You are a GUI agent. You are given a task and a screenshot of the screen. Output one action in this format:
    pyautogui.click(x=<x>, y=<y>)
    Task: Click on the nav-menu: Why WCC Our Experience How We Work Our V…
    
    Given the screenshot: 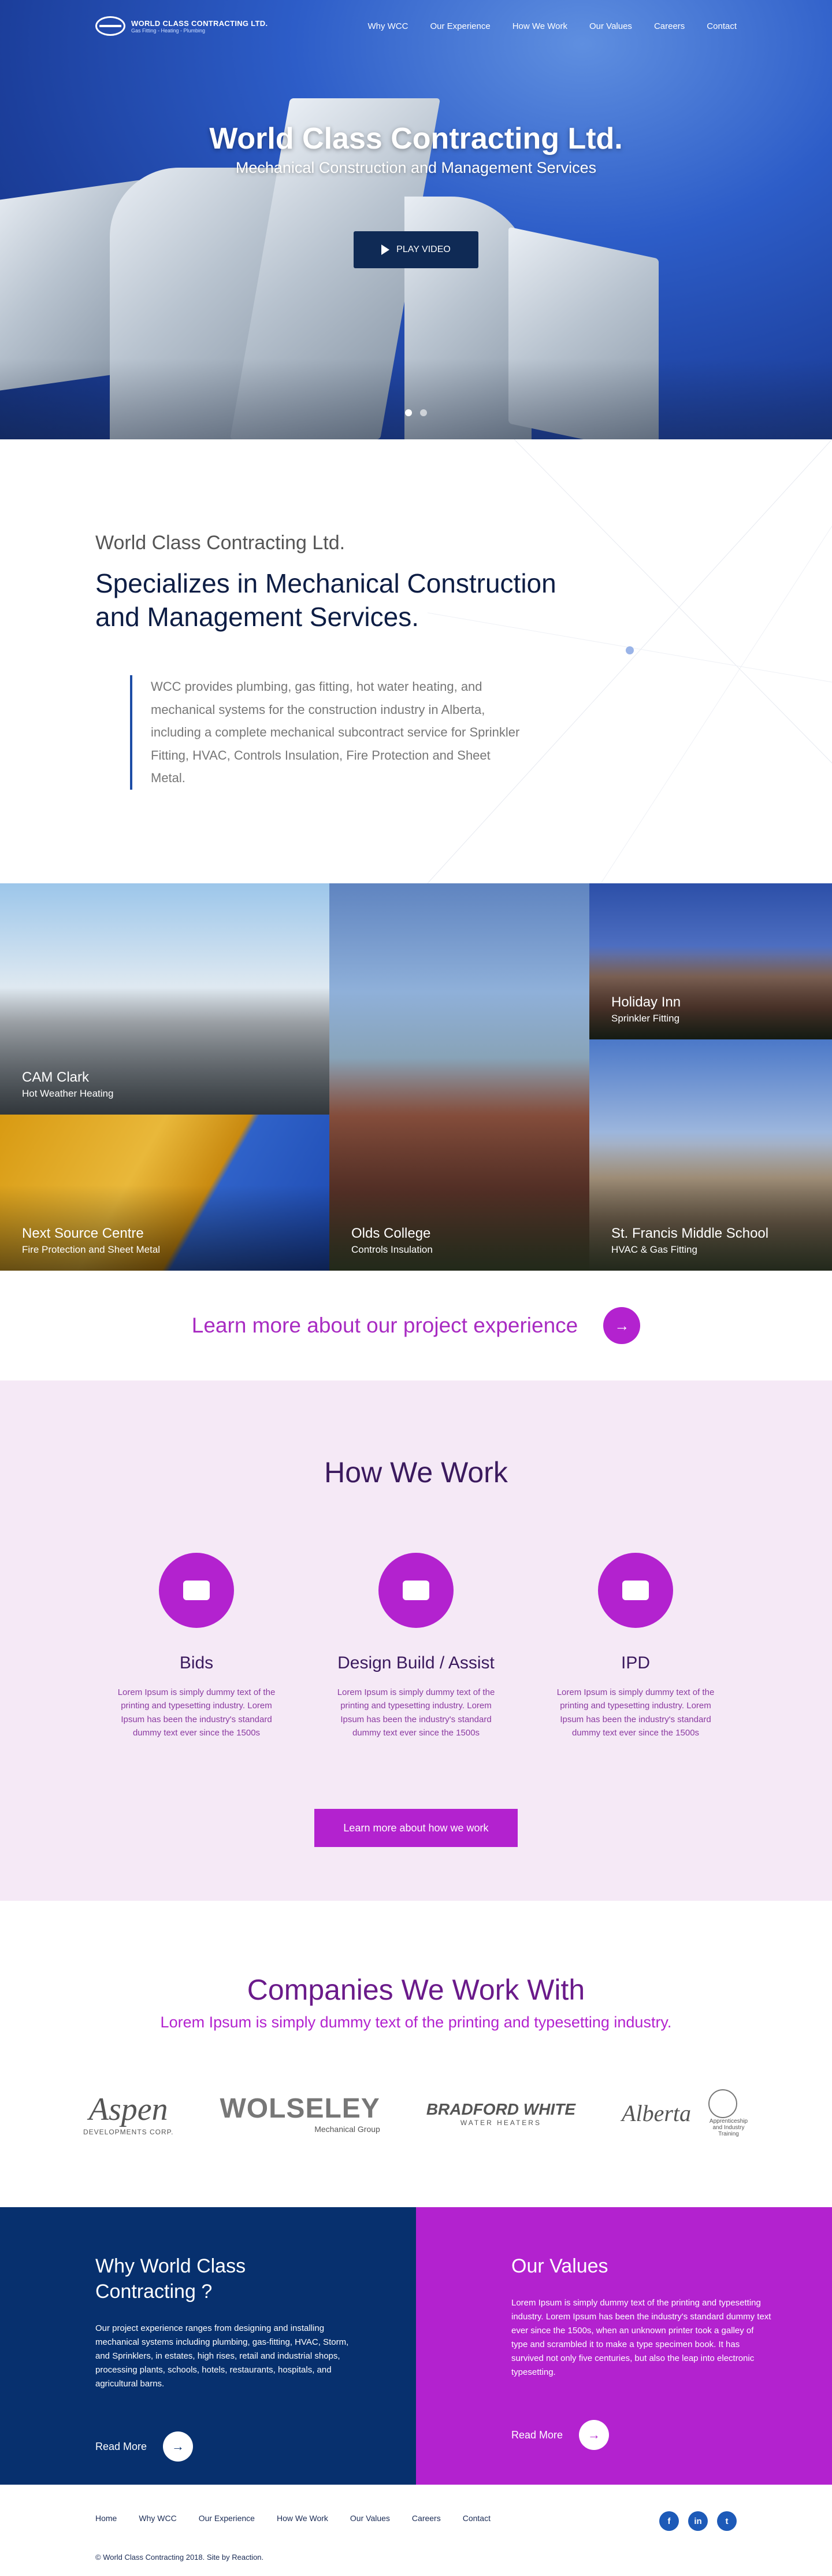 What is the action you would take?
    pyautogui.click(x=552, y=26)
    